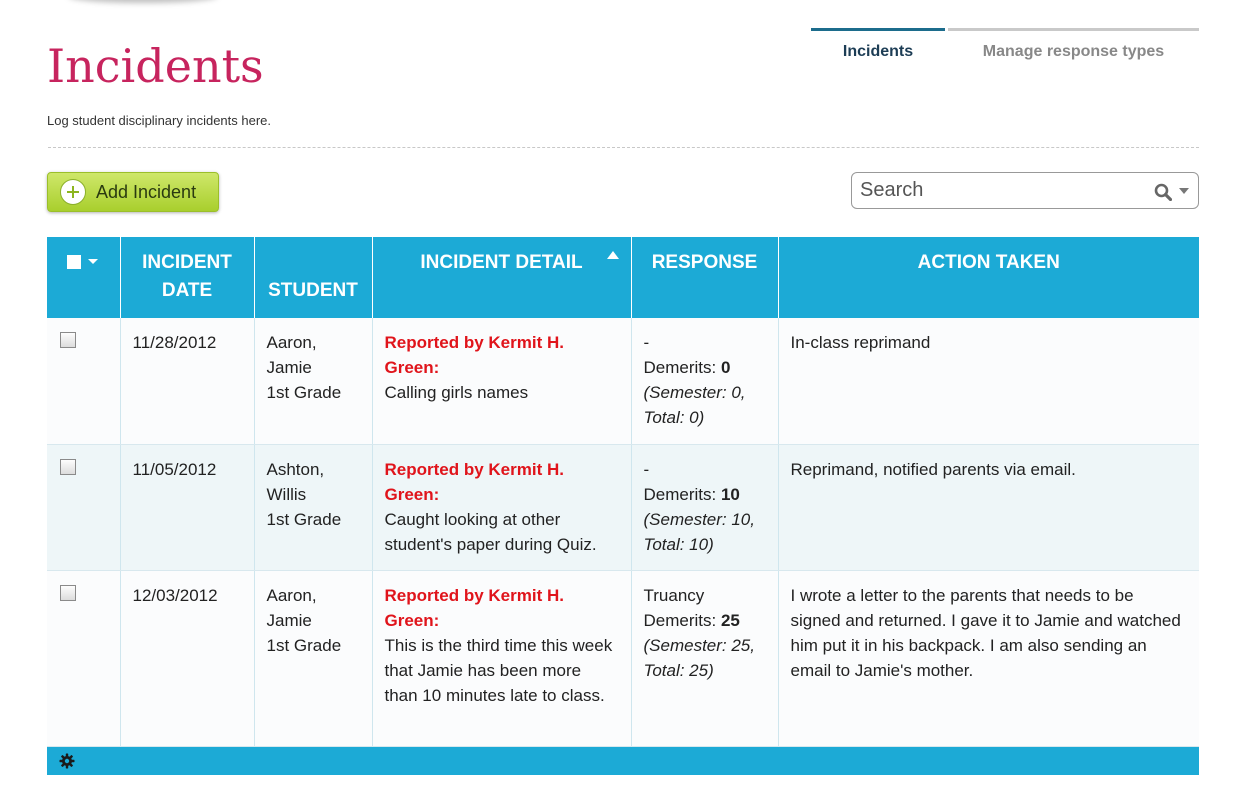  I want to click on search-box, so click(1025, 190).